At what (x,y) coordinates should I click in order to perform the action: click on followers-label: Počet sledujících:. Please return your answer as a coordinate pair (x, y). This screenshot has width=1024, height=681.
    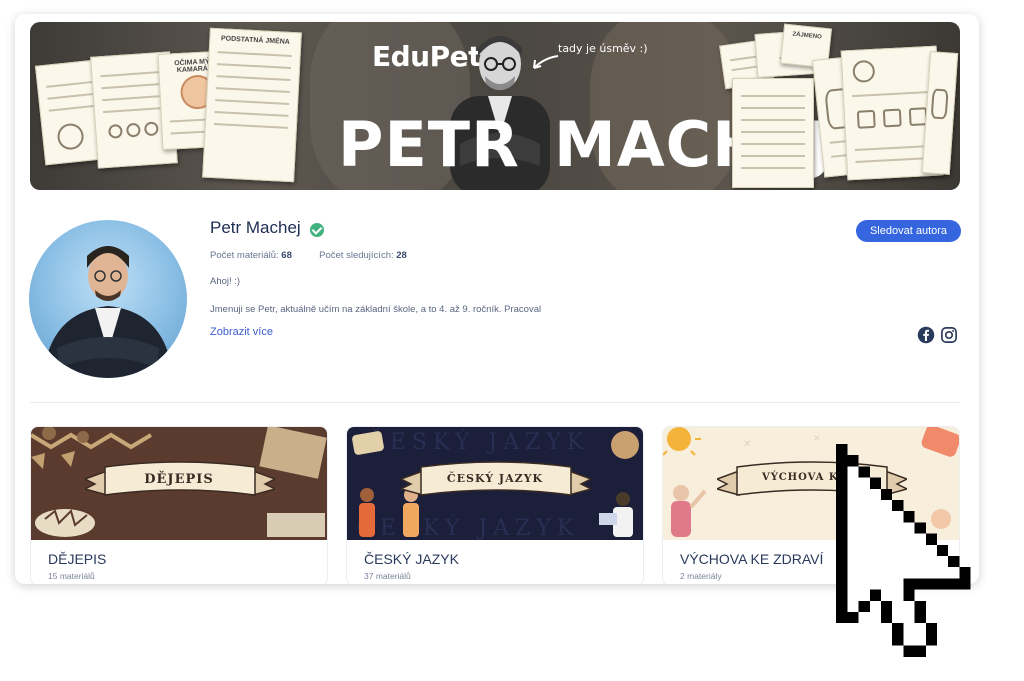
    Looking at the image, I should click on (356, 255).